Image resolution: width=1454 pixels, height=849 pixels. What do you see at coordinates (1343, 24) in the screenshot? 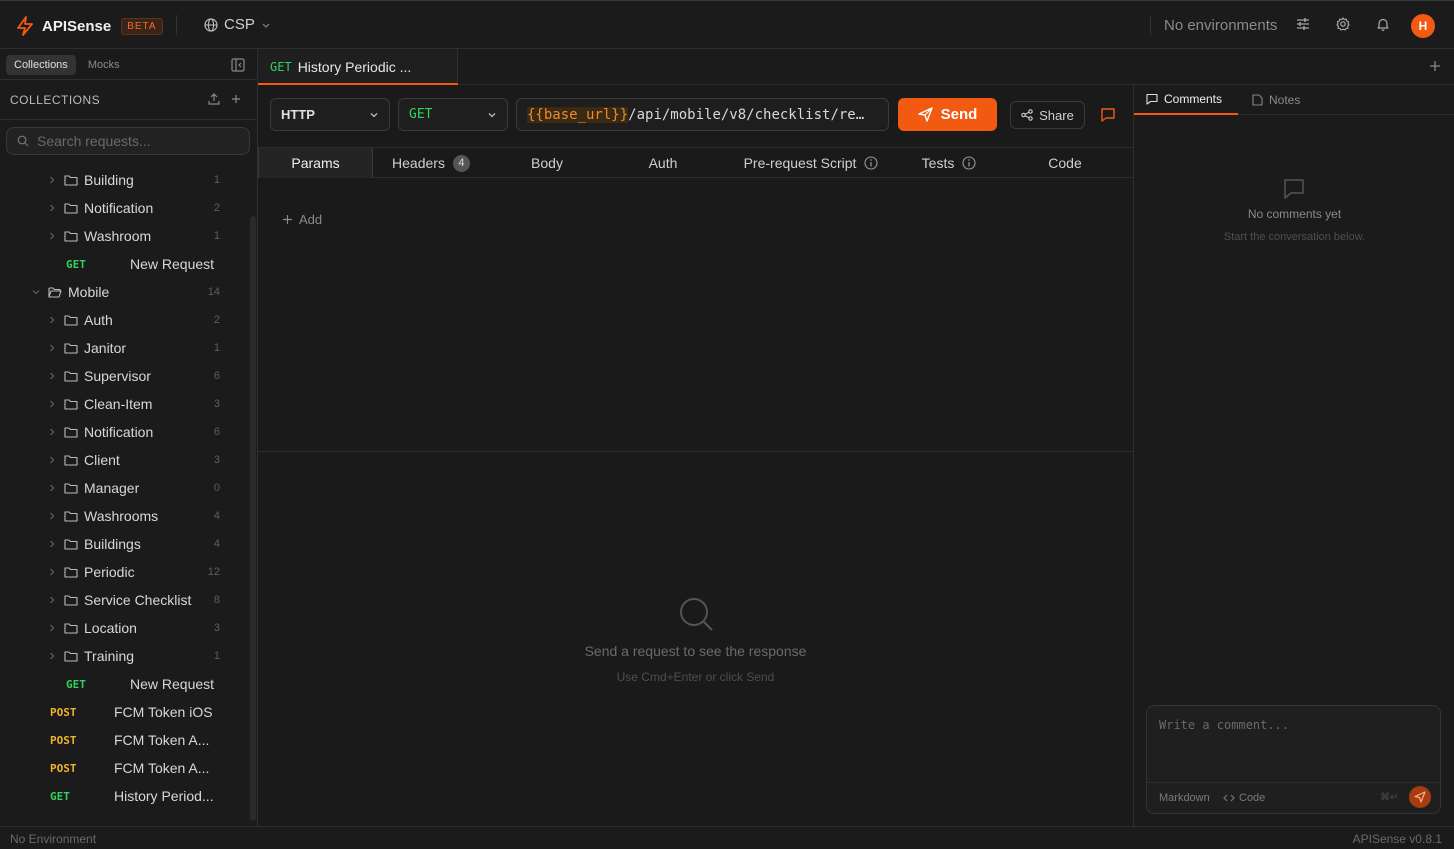
I see `gear-icon` at bounding box center [1343, 24].